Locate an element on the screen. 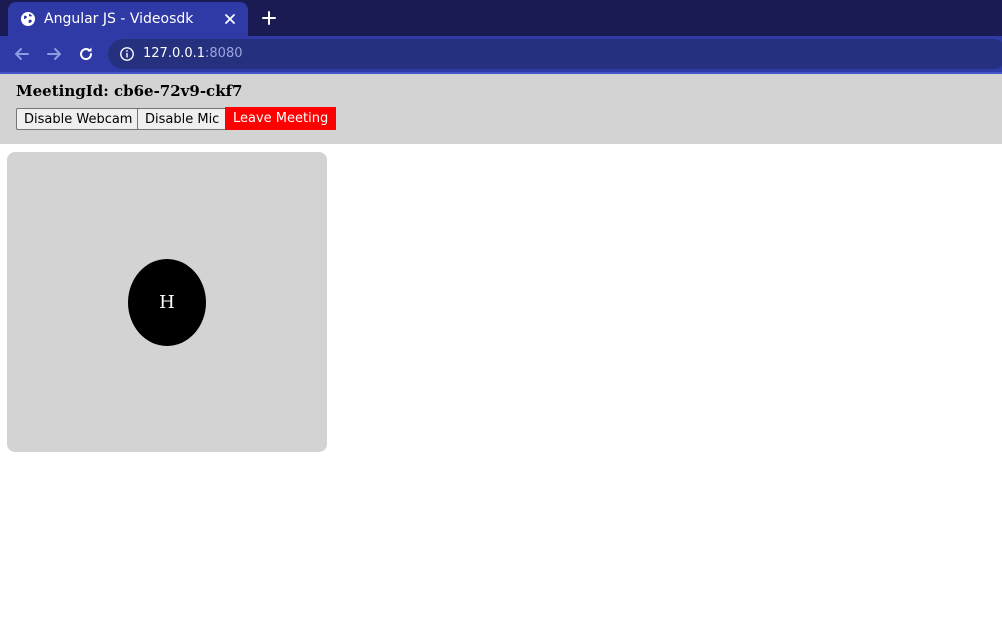  close-icon is located at coordinates (230, 19).